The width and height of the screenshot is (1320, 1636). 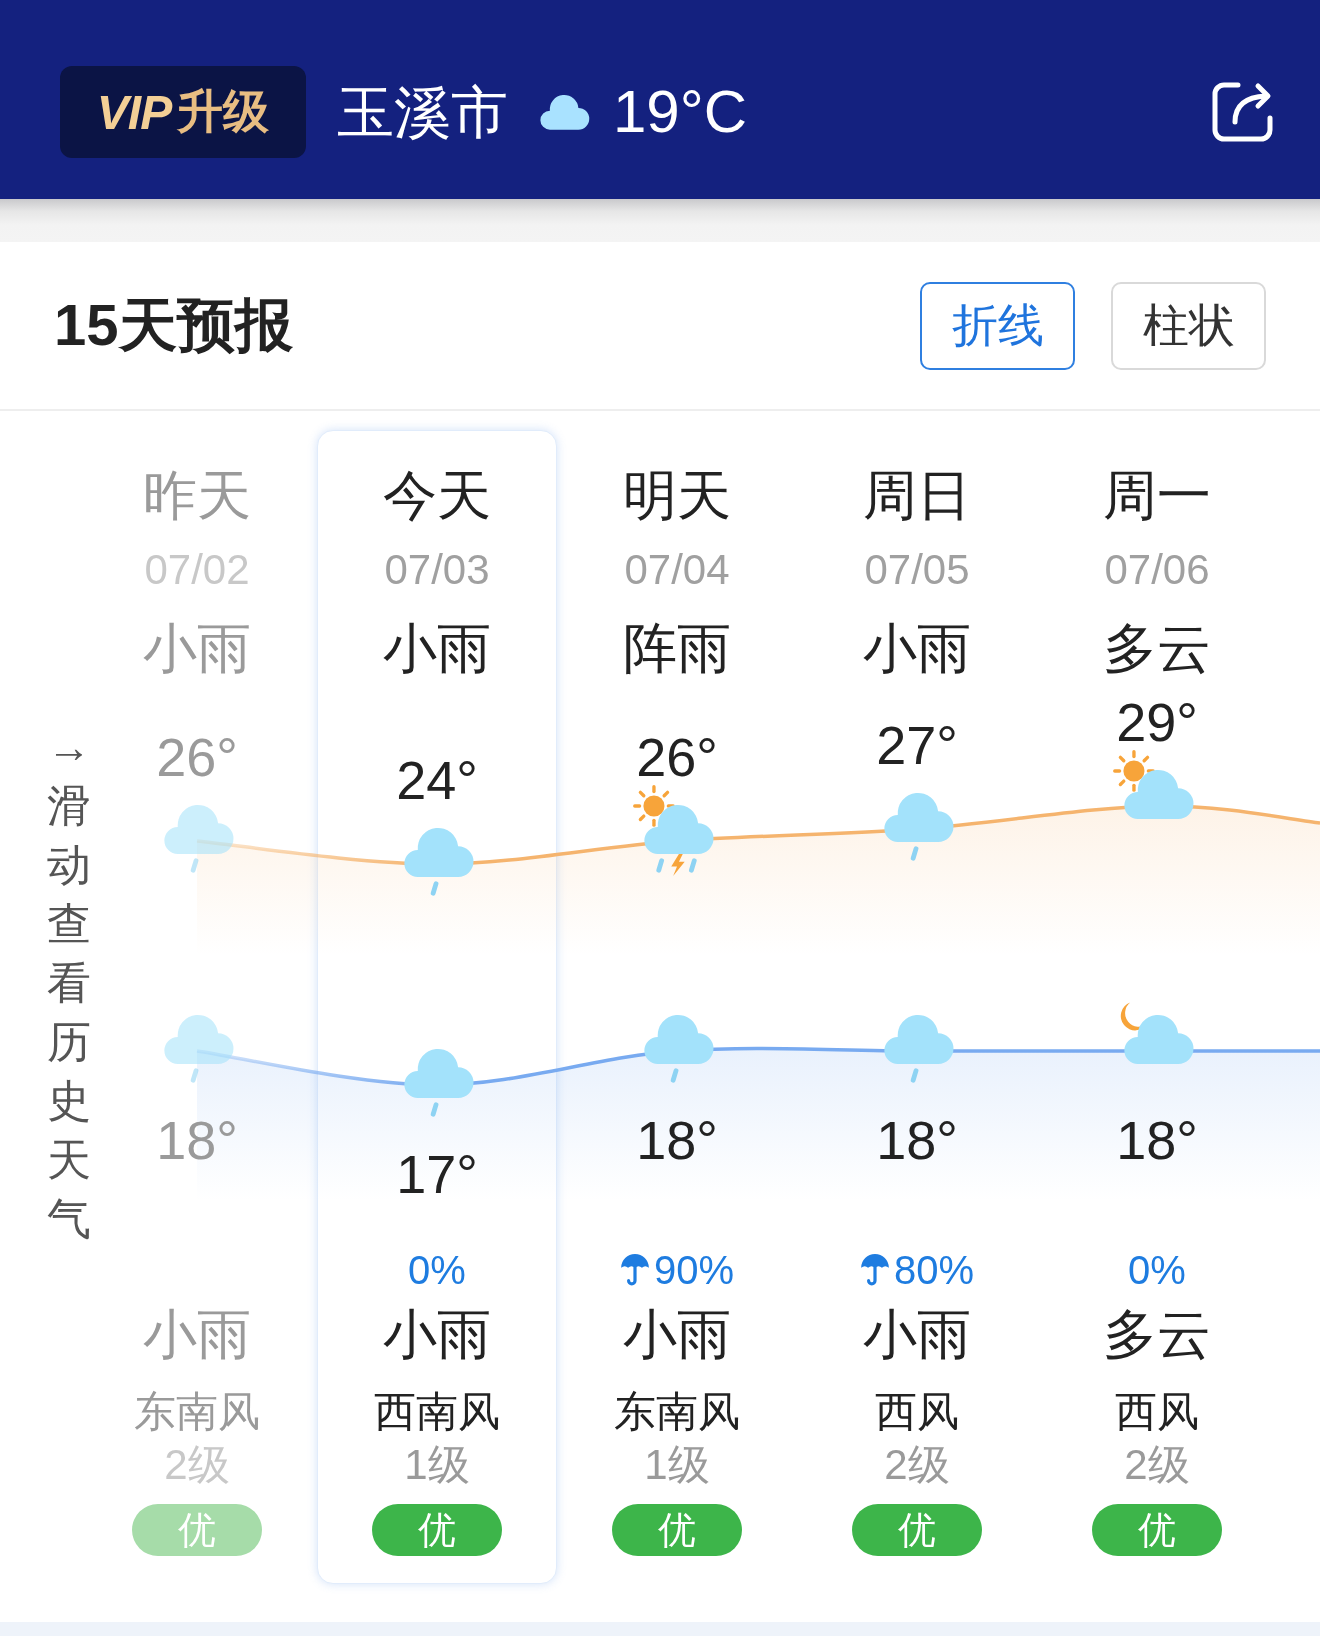 What do you see at coordinates (917, 745) in the screenshot?
I see `high-temperature-label: 27°` at bounding box center [917, 745].